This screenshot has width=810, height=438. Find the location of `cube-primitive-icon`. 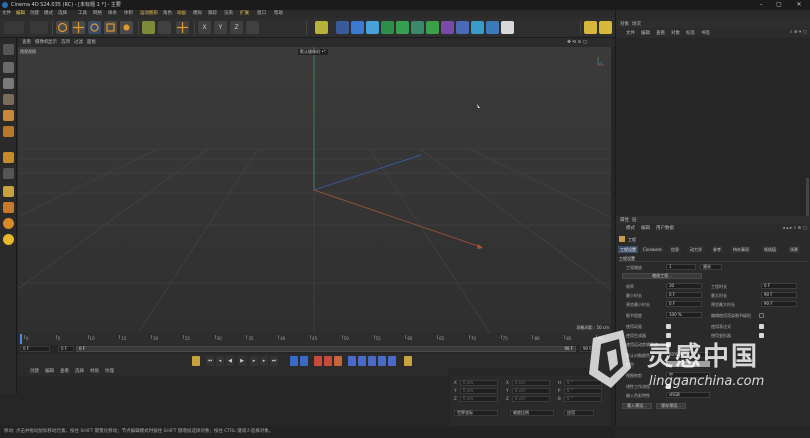

cube-primitive-icon is located at coordinates (357, 27).